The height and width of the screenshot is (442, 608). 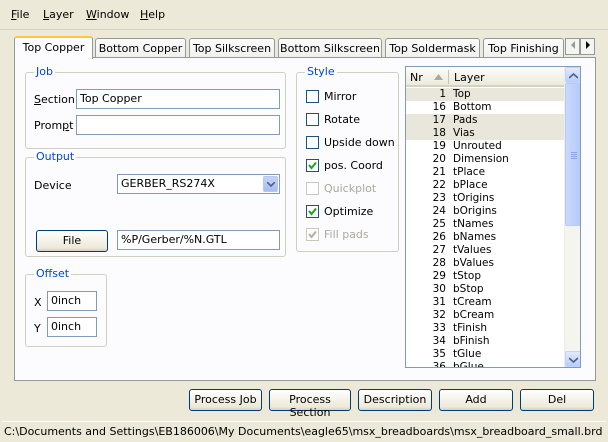 What do you see at coordinates (486, 276) in the screenshot?
I see `layer-row: 29 tStop` at bounding box center [486, 276].